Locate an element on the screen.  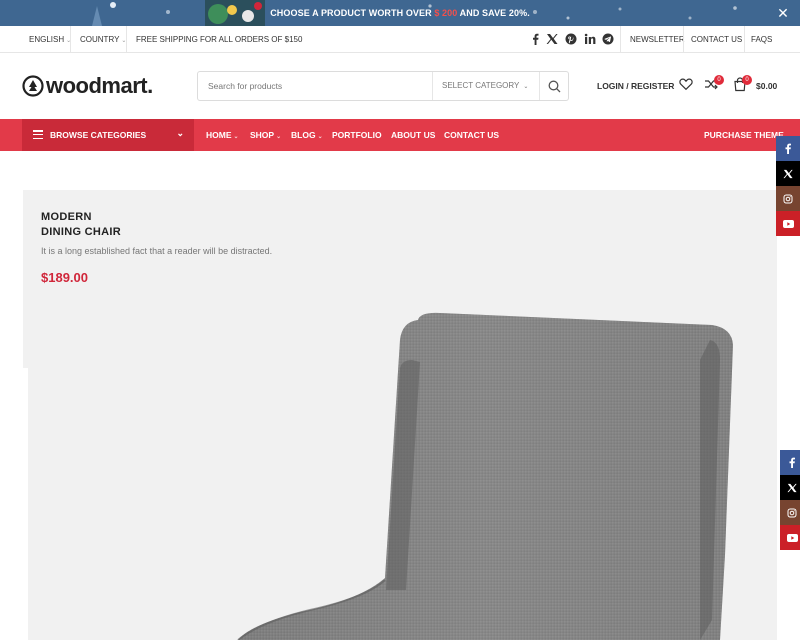
cart-count-badge: 0 is located at coordinates (747, 80).